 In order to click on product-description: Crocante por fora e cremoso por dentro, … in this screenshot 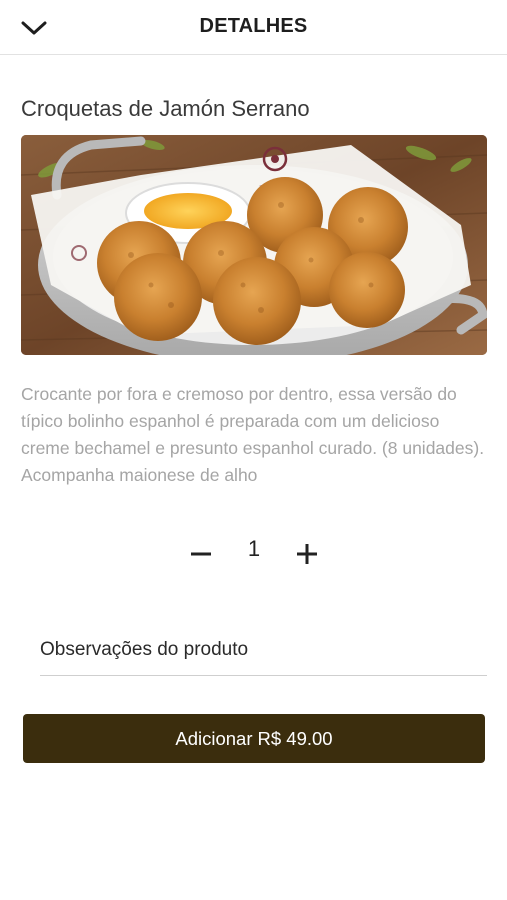, I will do `click(253, 434)`.